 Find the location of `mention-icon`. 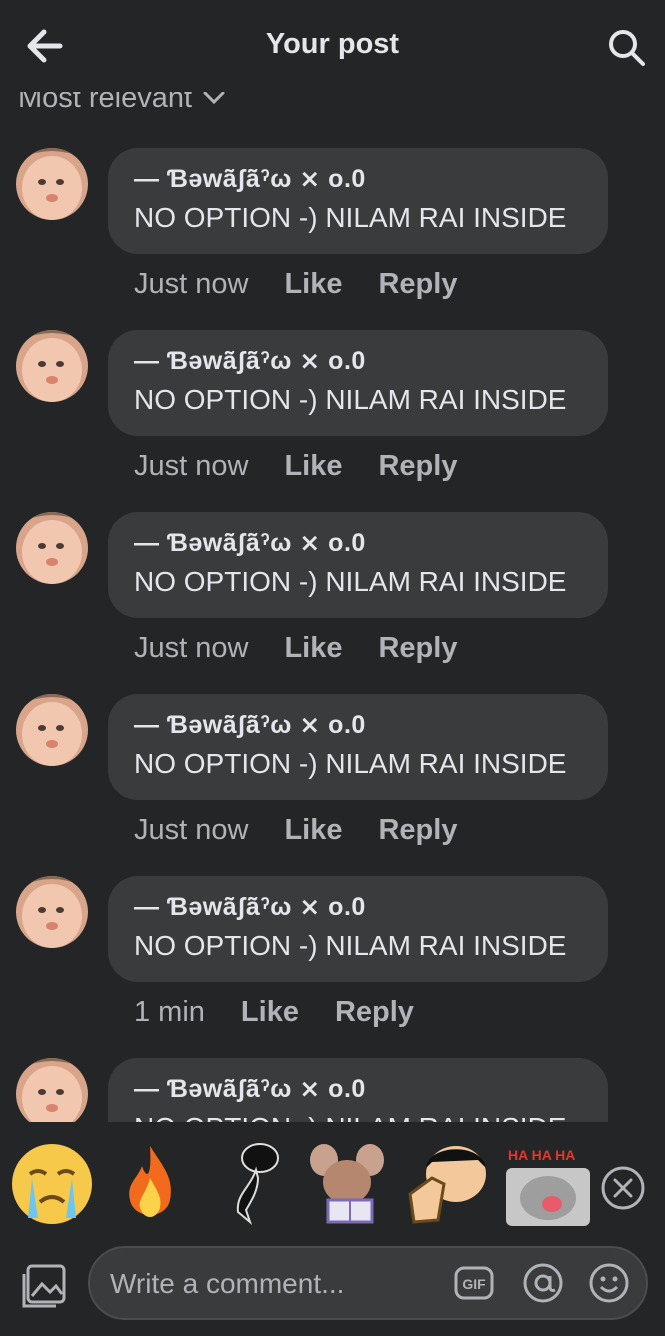

mention-icon is located at coordinates (543, 1283).